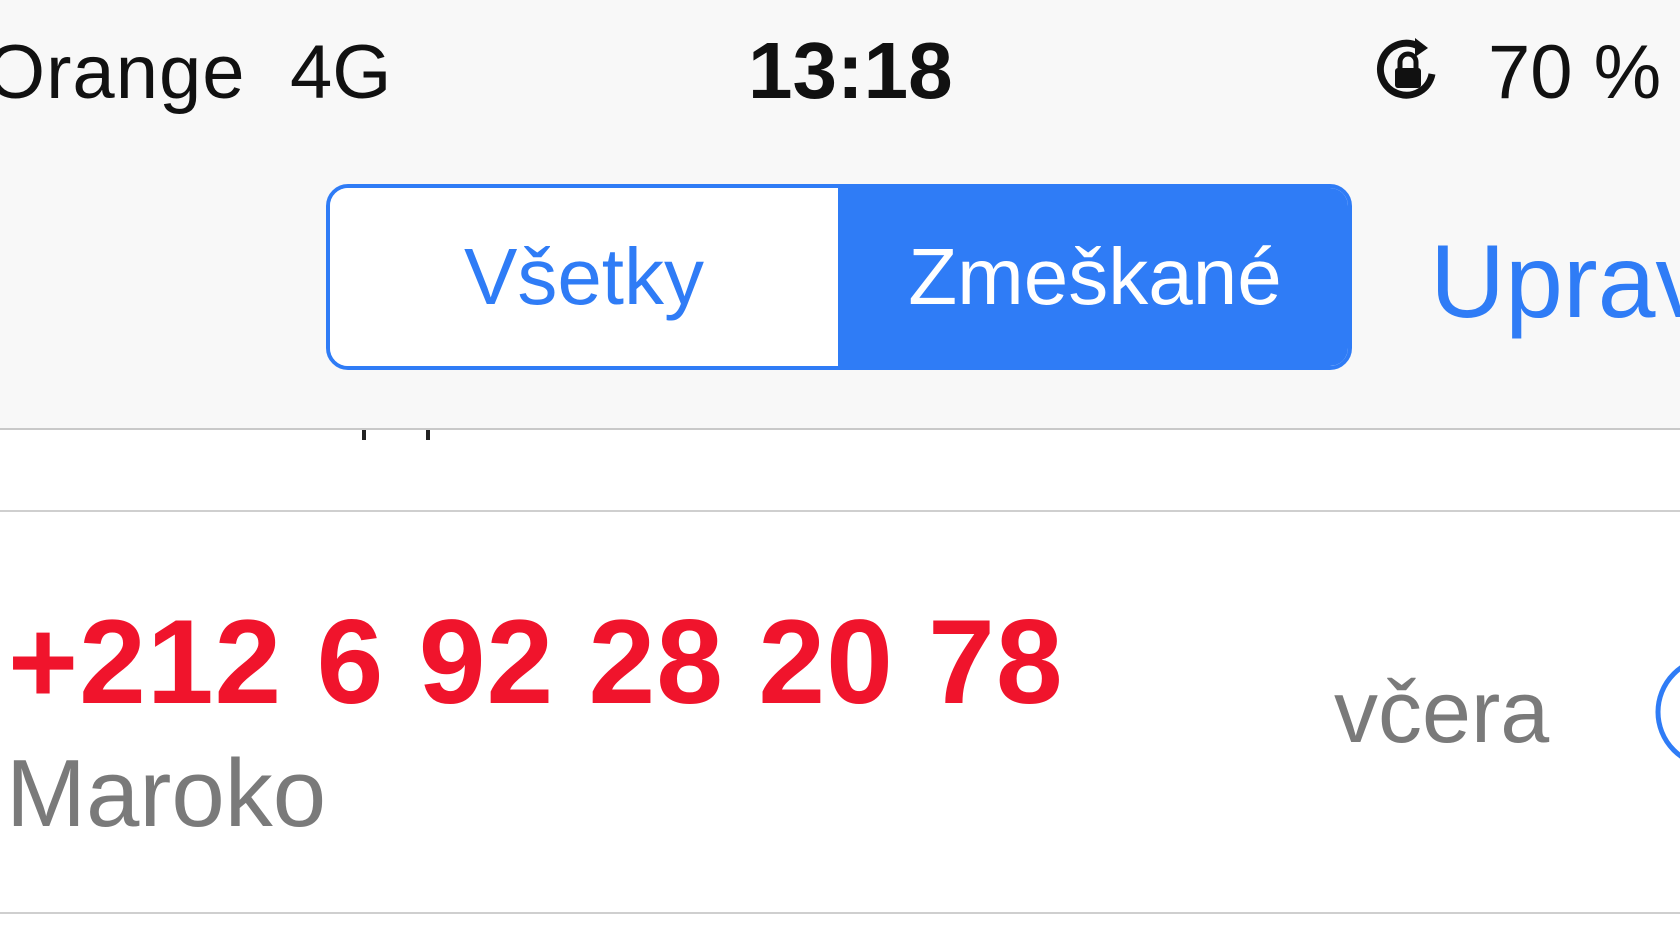  Describe the element at coordinates (850, 70) in the screenshot. I see `status-time: 13:18` at that location.